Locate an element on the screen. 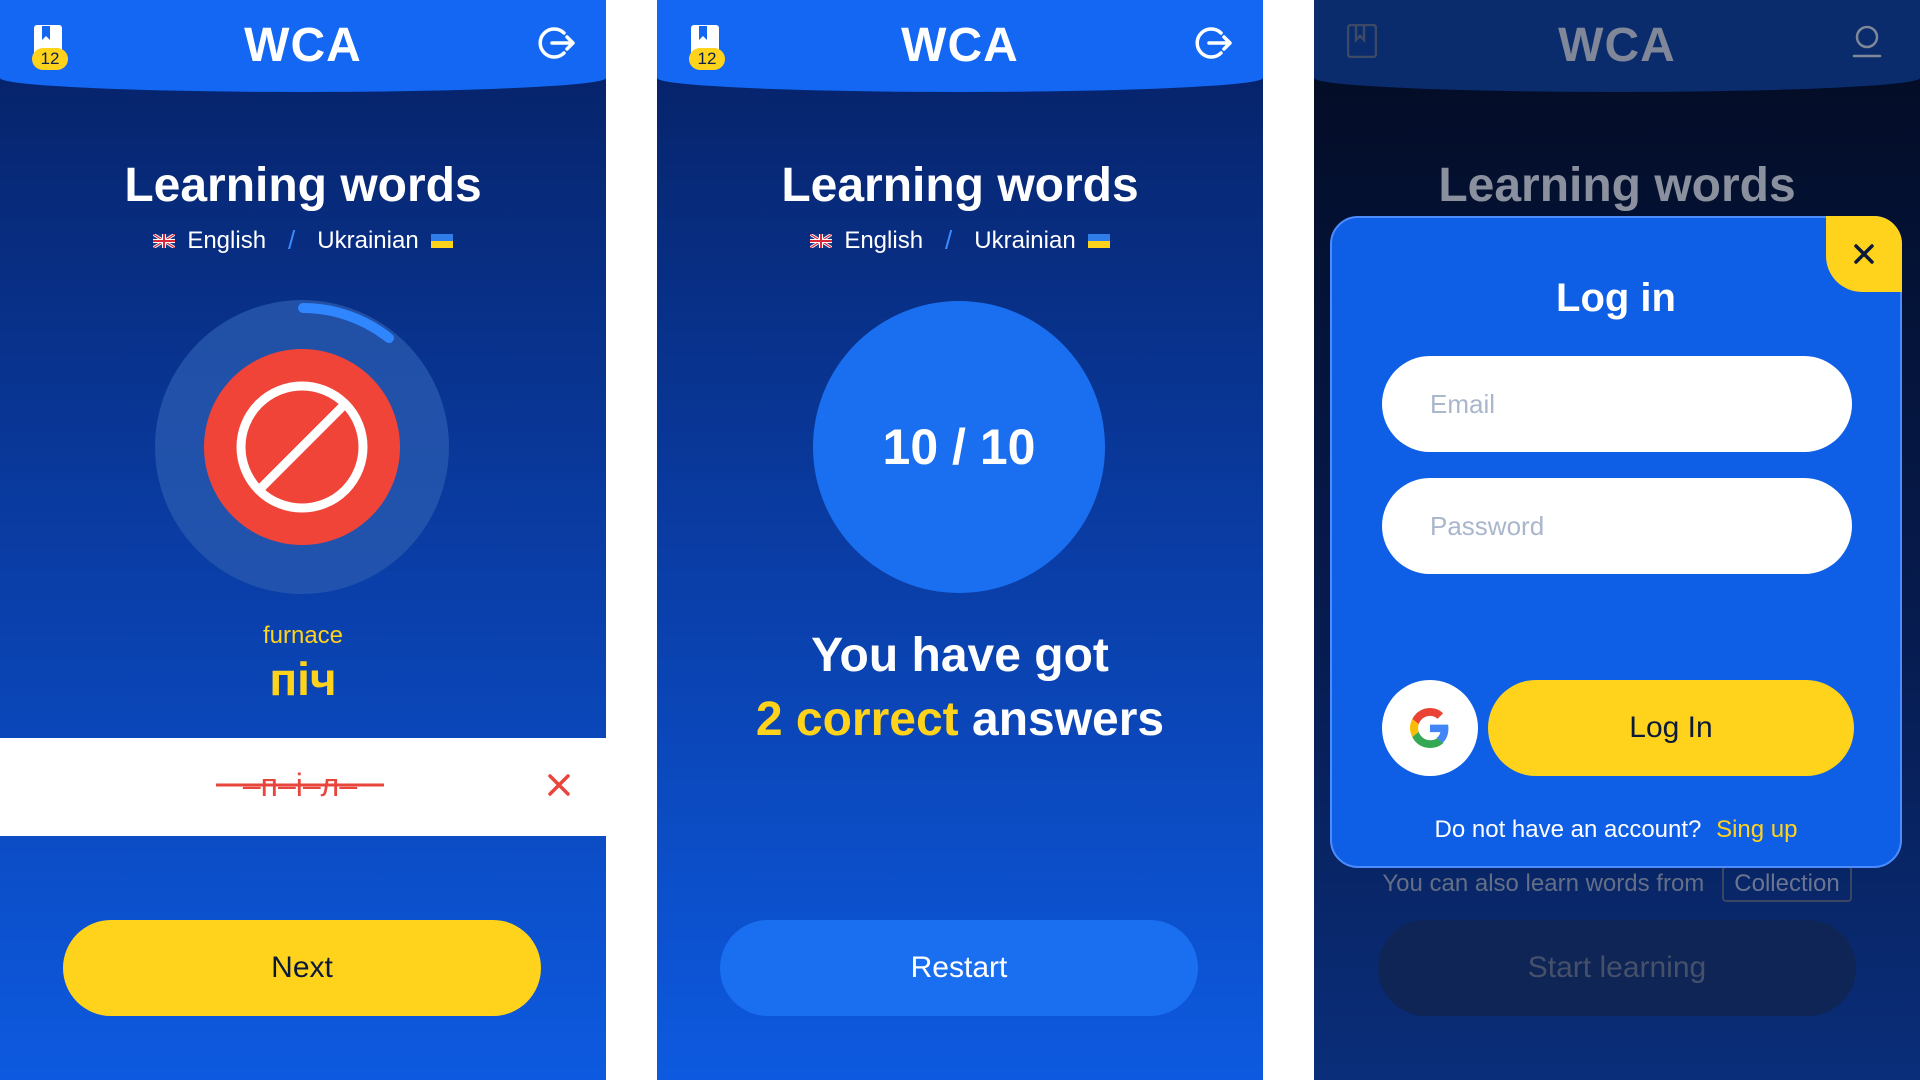  wrong-answer-text: –п–і–л– is located at coordinates (300, 785).